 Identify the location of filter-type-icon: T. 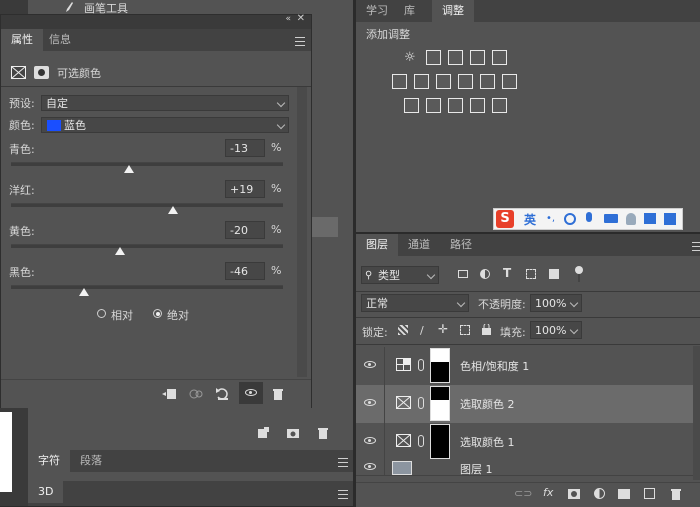
(507, 273).